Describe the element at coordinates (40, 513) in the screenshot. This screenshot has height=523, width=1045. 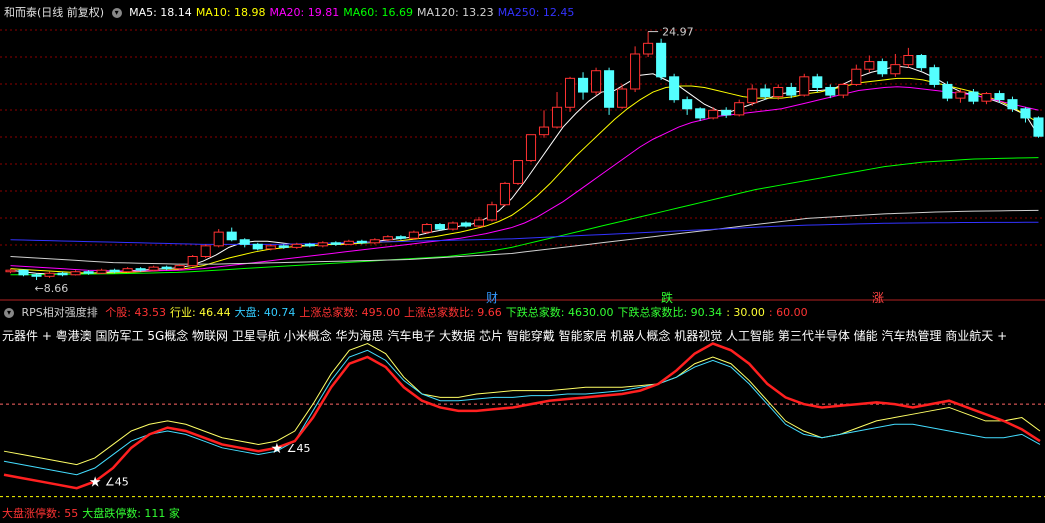
I see `limit-stat-0: 大盘涨停数: 55` at that location.